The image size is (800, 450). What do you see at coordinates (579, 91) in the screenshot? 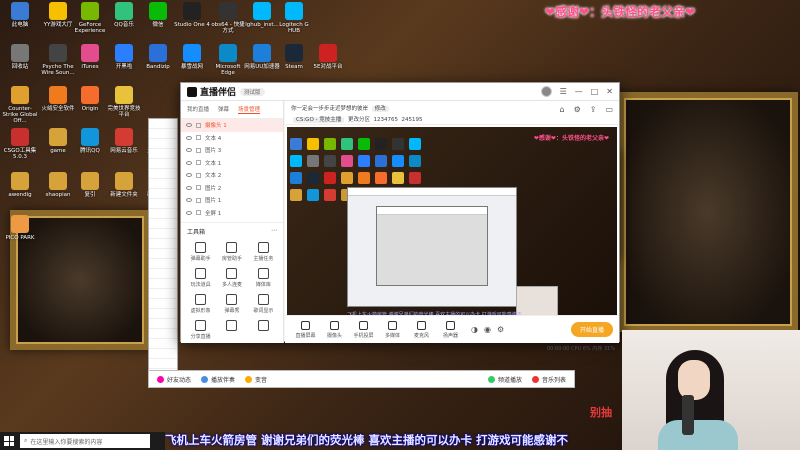
I see `minimize-icon: —` at bounding box center [579, 91].